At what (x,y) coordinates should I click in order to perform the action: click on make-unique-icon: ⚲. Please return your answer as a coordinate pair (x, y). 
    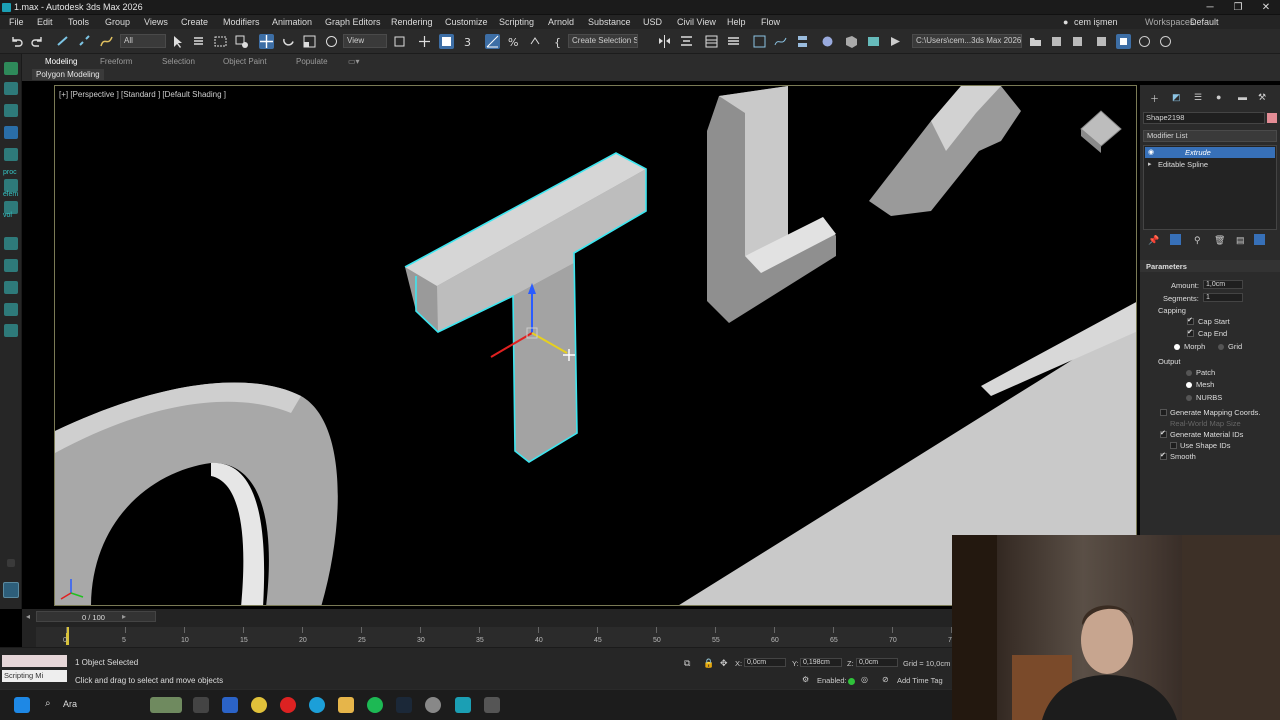
    Looking at the image, I should click on (1197, 240).